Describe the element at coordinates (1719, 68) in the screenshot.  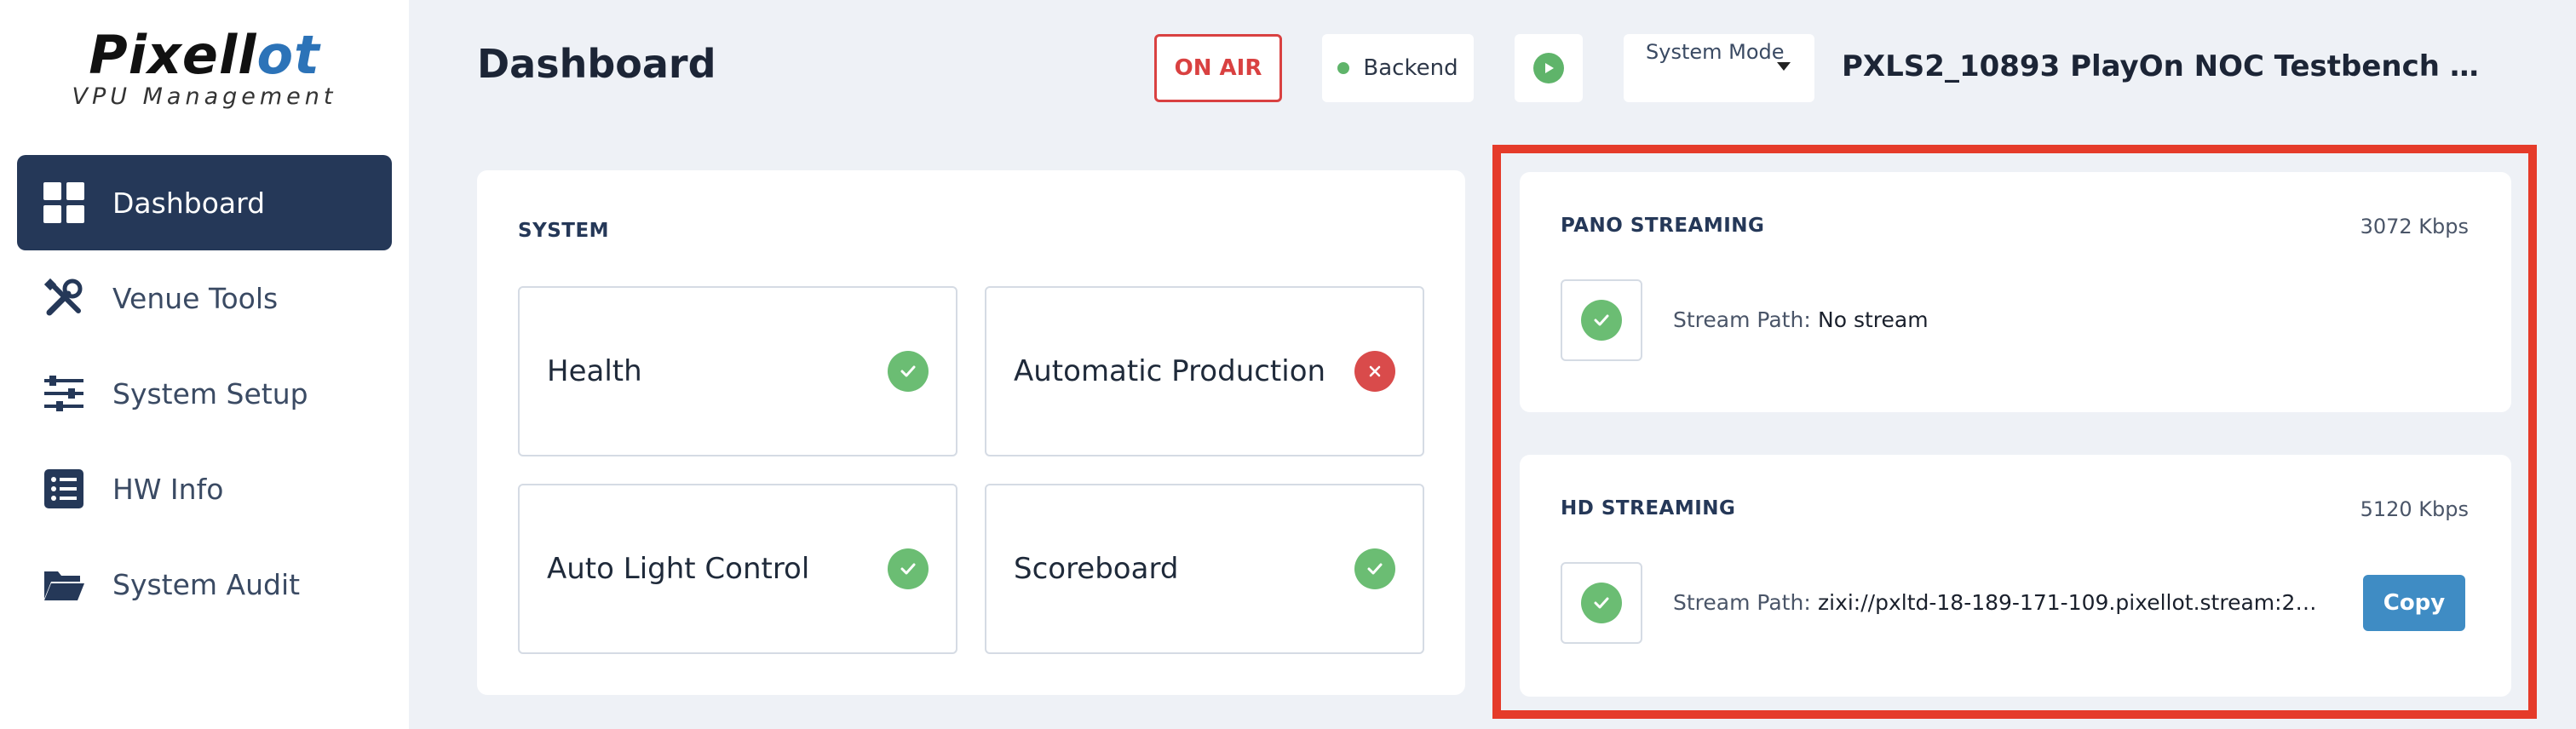
I see `system-mode-select: System Mode` at that location.